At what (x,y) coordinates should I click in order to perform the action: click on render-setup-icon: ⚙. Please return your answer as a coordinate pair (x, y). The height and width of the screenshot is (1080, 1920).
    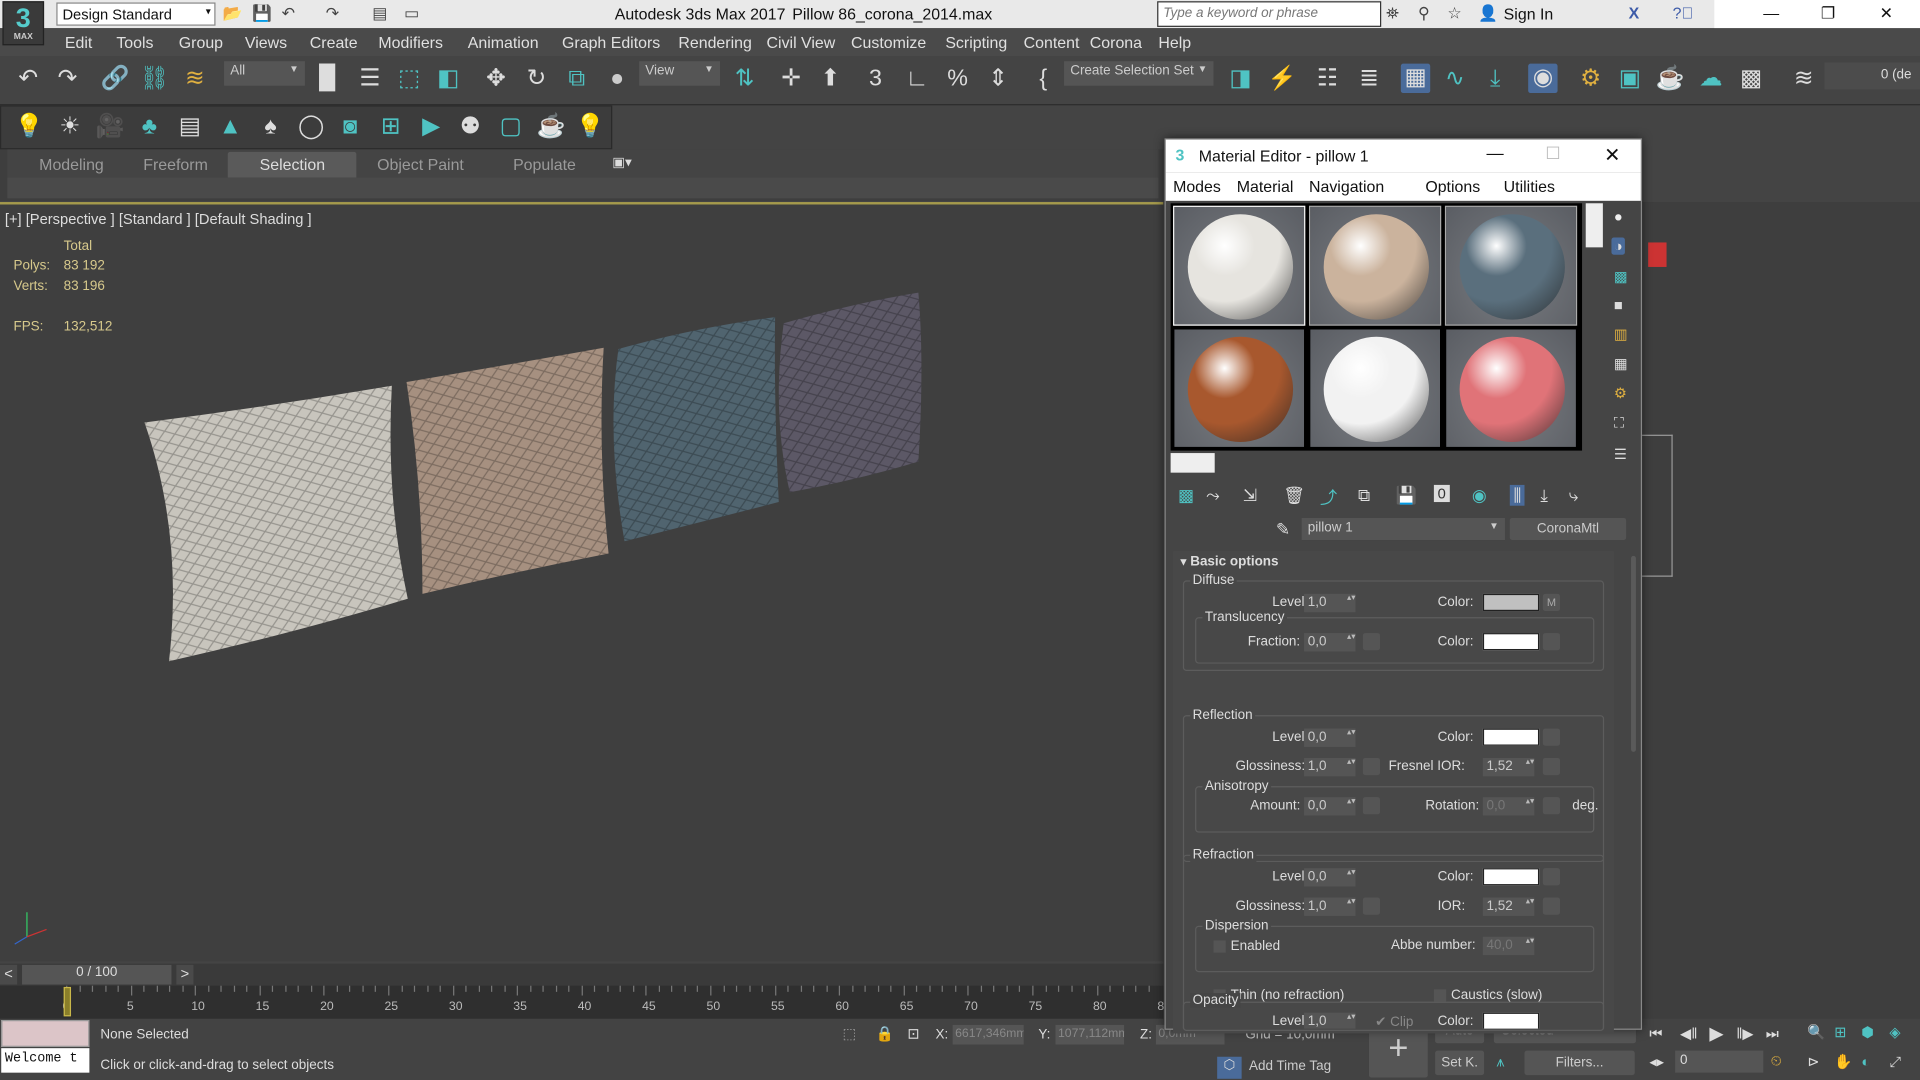
    Looking at the image, I should click on (1590, 79).